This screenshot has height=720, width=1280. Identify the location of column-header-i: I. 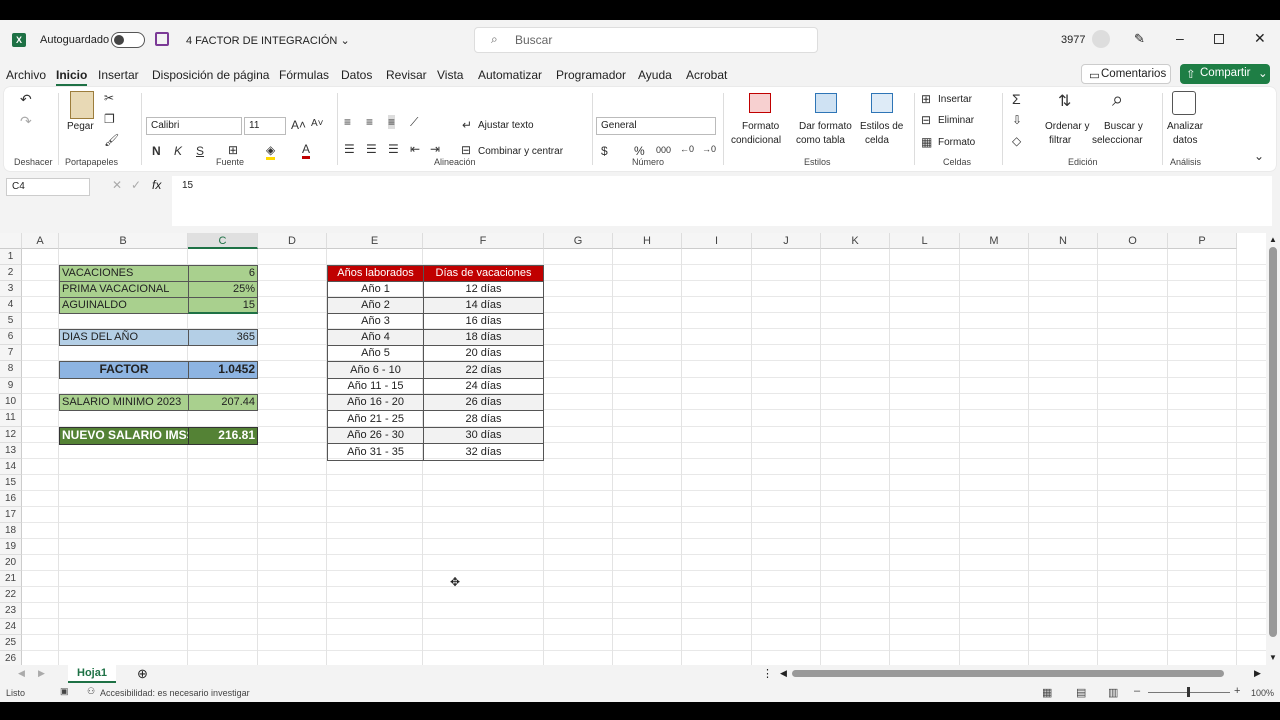
(717, 241).